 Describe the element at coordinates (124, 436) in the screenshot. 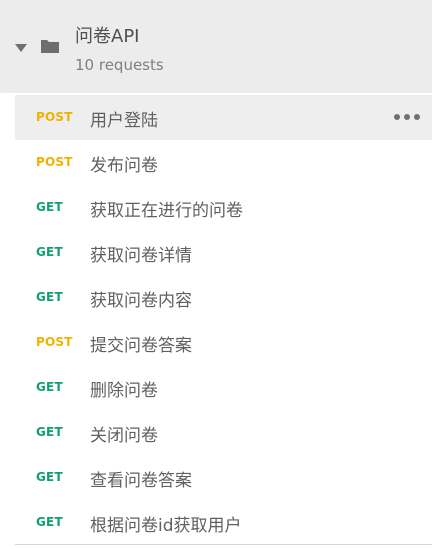

I see `request-name: 关闭问卷` at that location.